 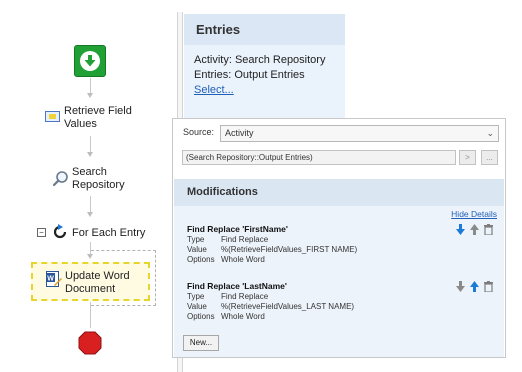 I want to click on entries-label: Entries:, so click(x=213, y=75).